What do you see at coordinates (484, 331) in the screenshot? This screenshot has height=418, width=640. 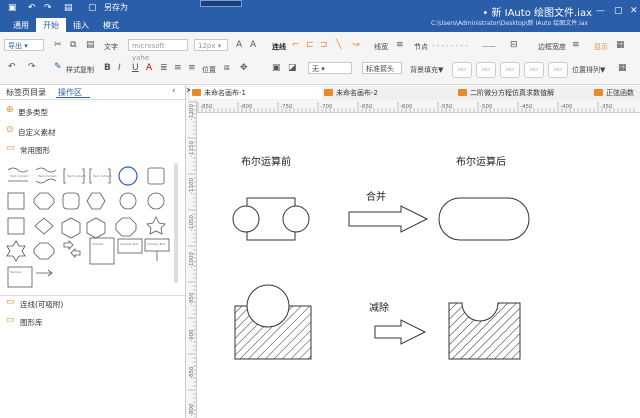 I see `subtract-result-shape` at bounding box center [484, 331].